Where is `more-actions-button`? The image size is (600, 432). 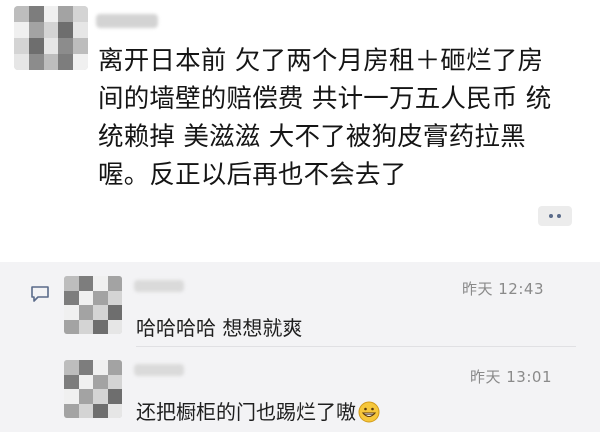 more-actions-button is located at coordinates (555, 216).